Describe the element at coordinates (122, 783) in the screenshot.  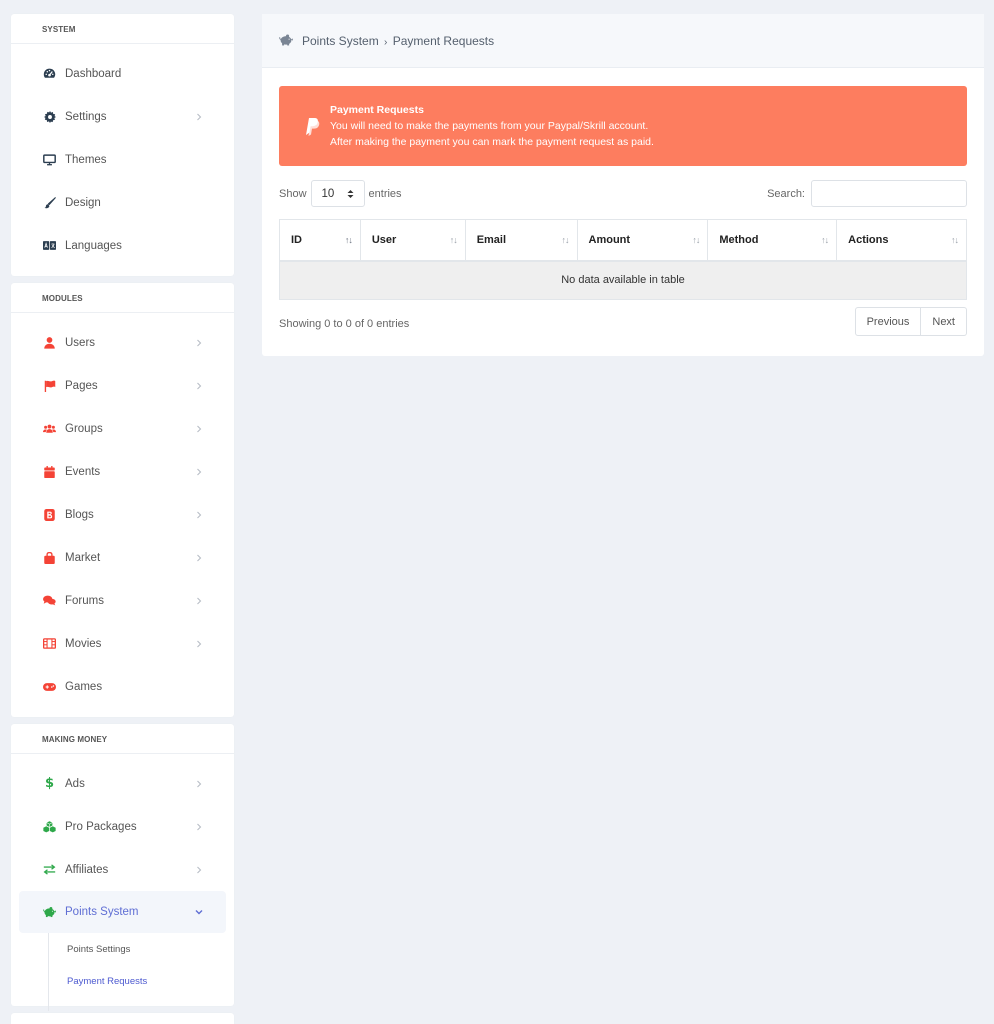
I see `sidebar-item-ads: $ Ads` at that location.